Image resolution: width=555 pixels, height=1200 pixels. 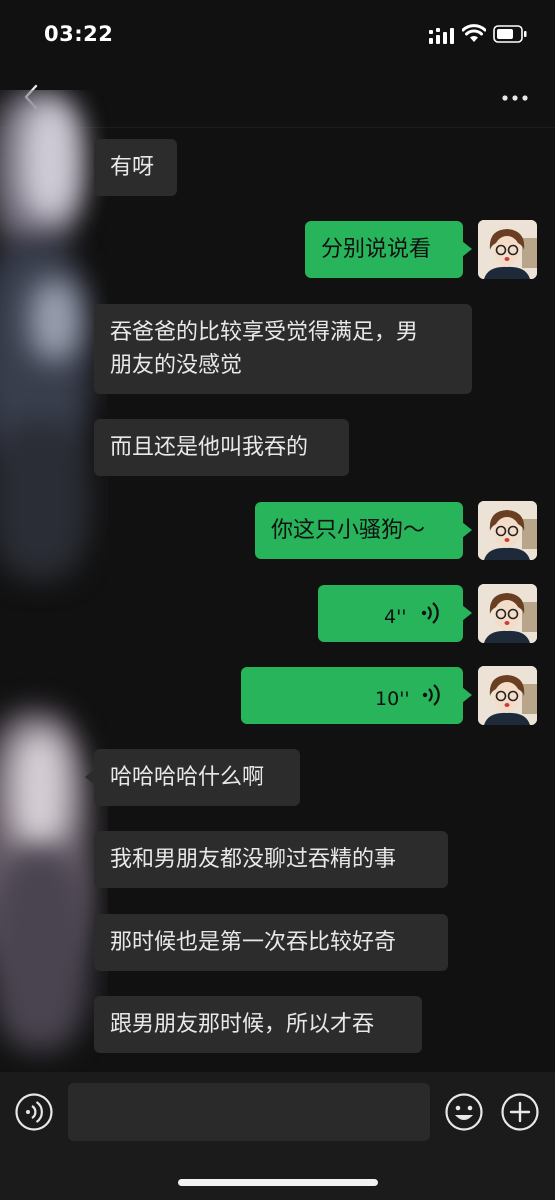 What do you see at coordinates (283, 349) in the screenshot?
I see `message-bubble-incoming: 吞爸爸的比较享受觉得满足，男 朋友的没感觉` at bounding box center [283, 349].